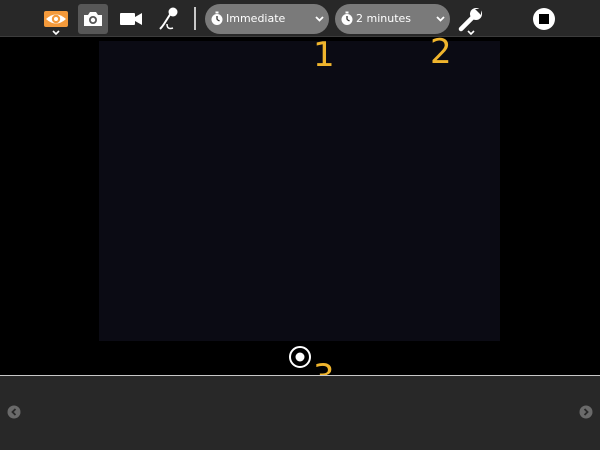 This screenshot has height=450, width=600. I want to click on video-camera-icon, so click(131, 19).